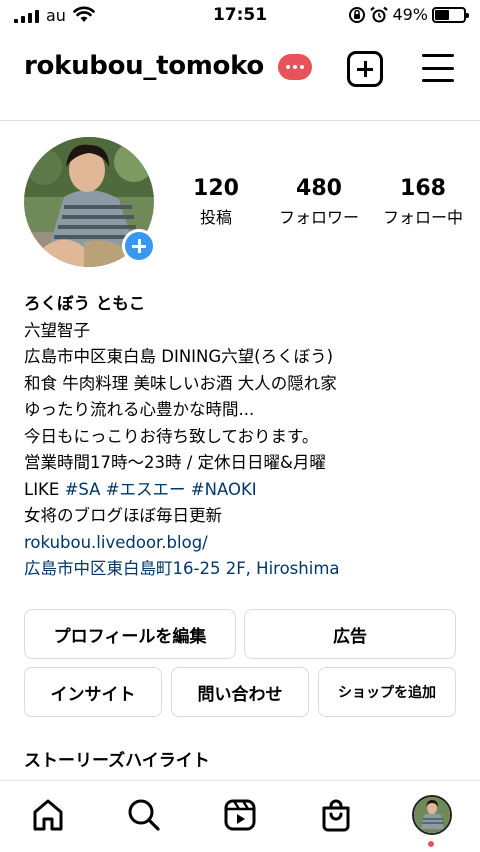 The height and width of the screenshot is (852, 480). Describe the element at coordinates (336, 815) in the screenshot. I see `shop-icon` at that location.